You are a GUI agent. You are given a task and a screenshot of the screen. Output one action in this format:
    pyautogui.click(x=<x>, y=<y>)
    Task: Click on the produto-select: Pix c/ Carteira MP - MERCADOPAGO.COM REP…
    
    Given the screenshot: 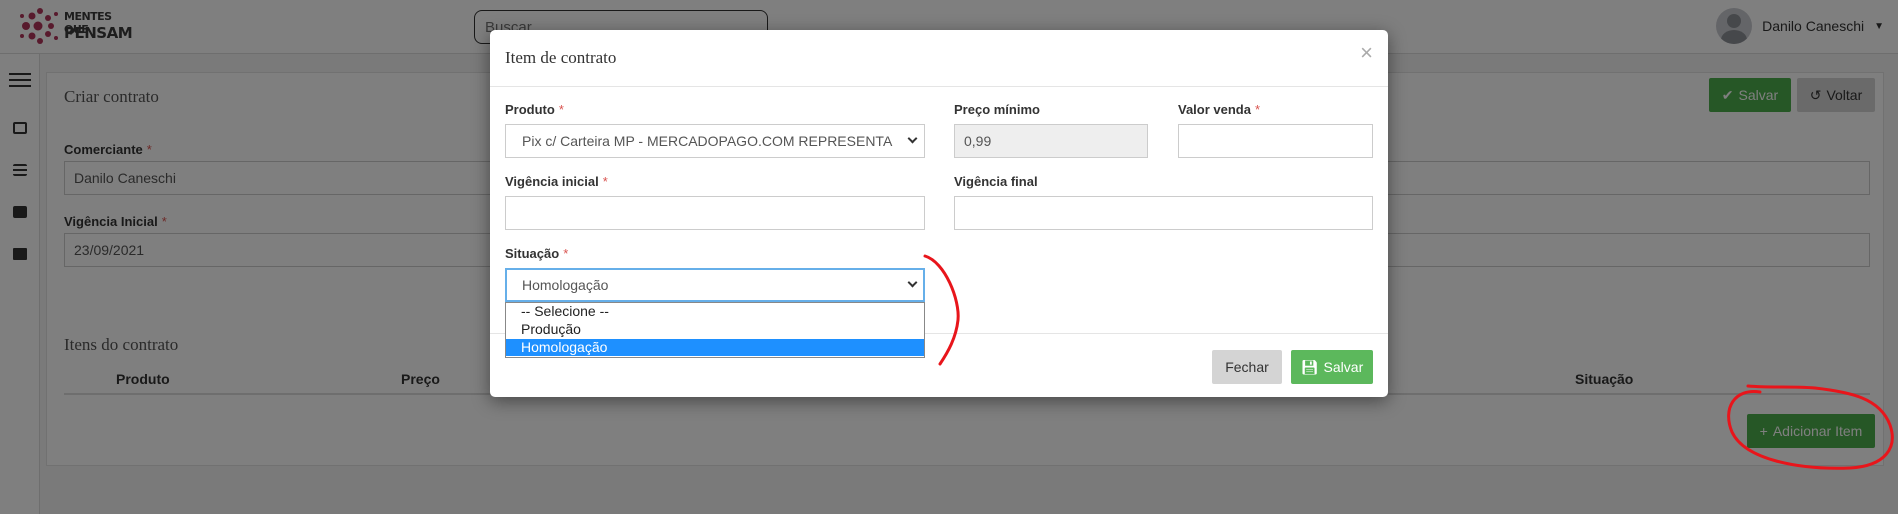 What is the action you would take?
    pyautogui.click(x=715, y=141)
    